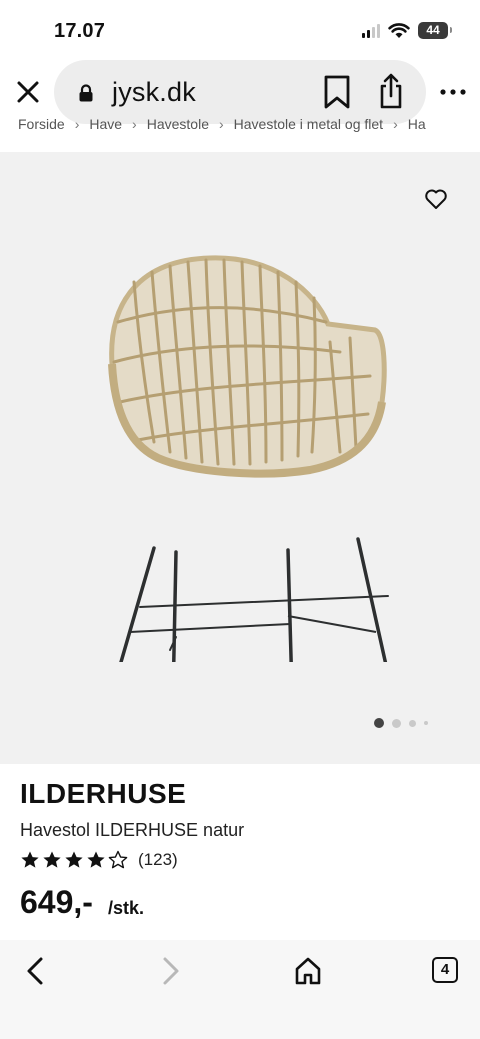 Image resolution: width=480 pixels, height=1039 pixels. What do you see at coordinates (41, 124) in the screenshot?
I see `breadcrumb-item: Forside` at bounding box center [41, 124].